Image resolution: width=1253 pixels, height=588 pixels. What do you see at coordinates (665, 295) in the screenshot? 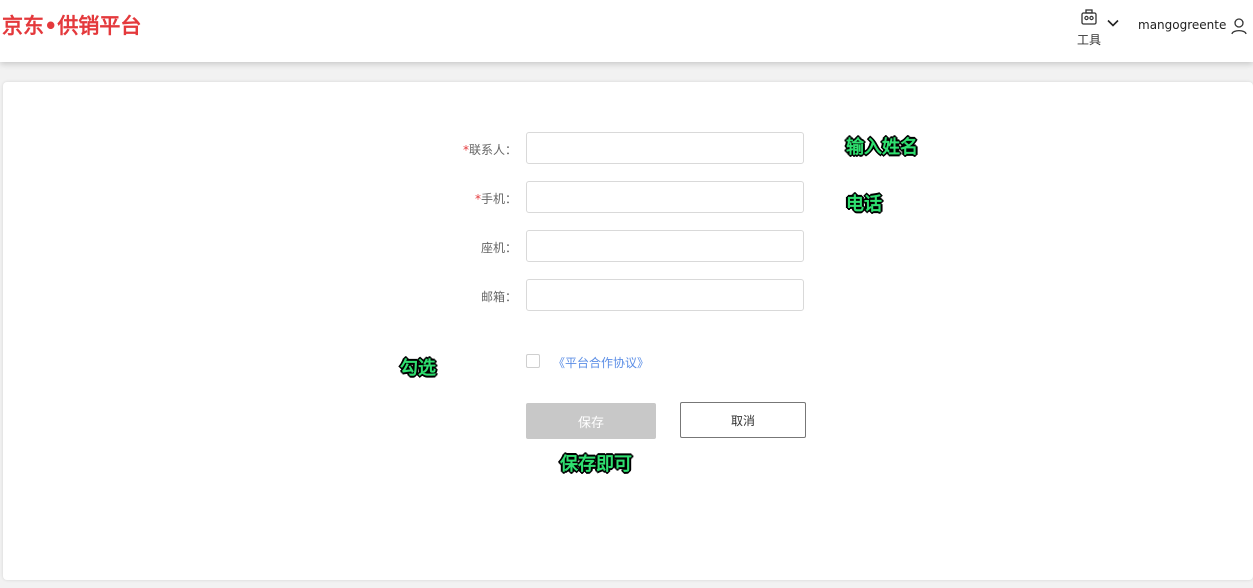
I see `email-input` at bounding box center [665, 295].